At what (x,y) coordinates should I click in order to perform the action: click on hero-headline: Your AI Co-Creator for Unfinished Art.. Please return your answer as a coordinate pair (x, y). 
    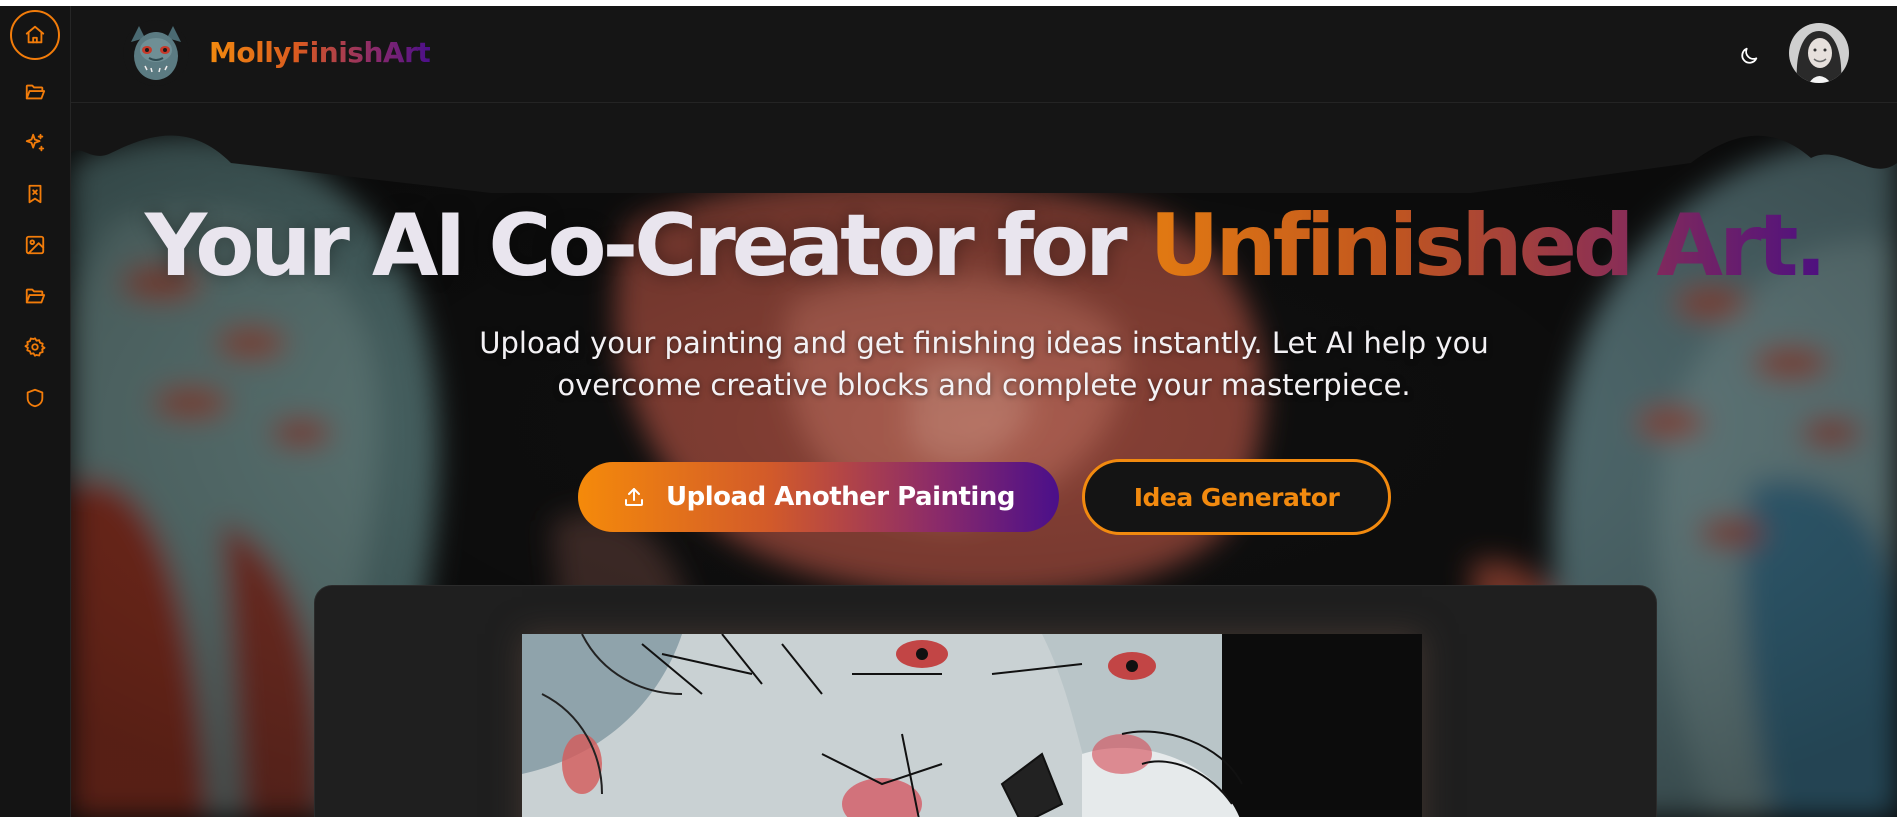
    Looking at the image, I should click on (984, 246).